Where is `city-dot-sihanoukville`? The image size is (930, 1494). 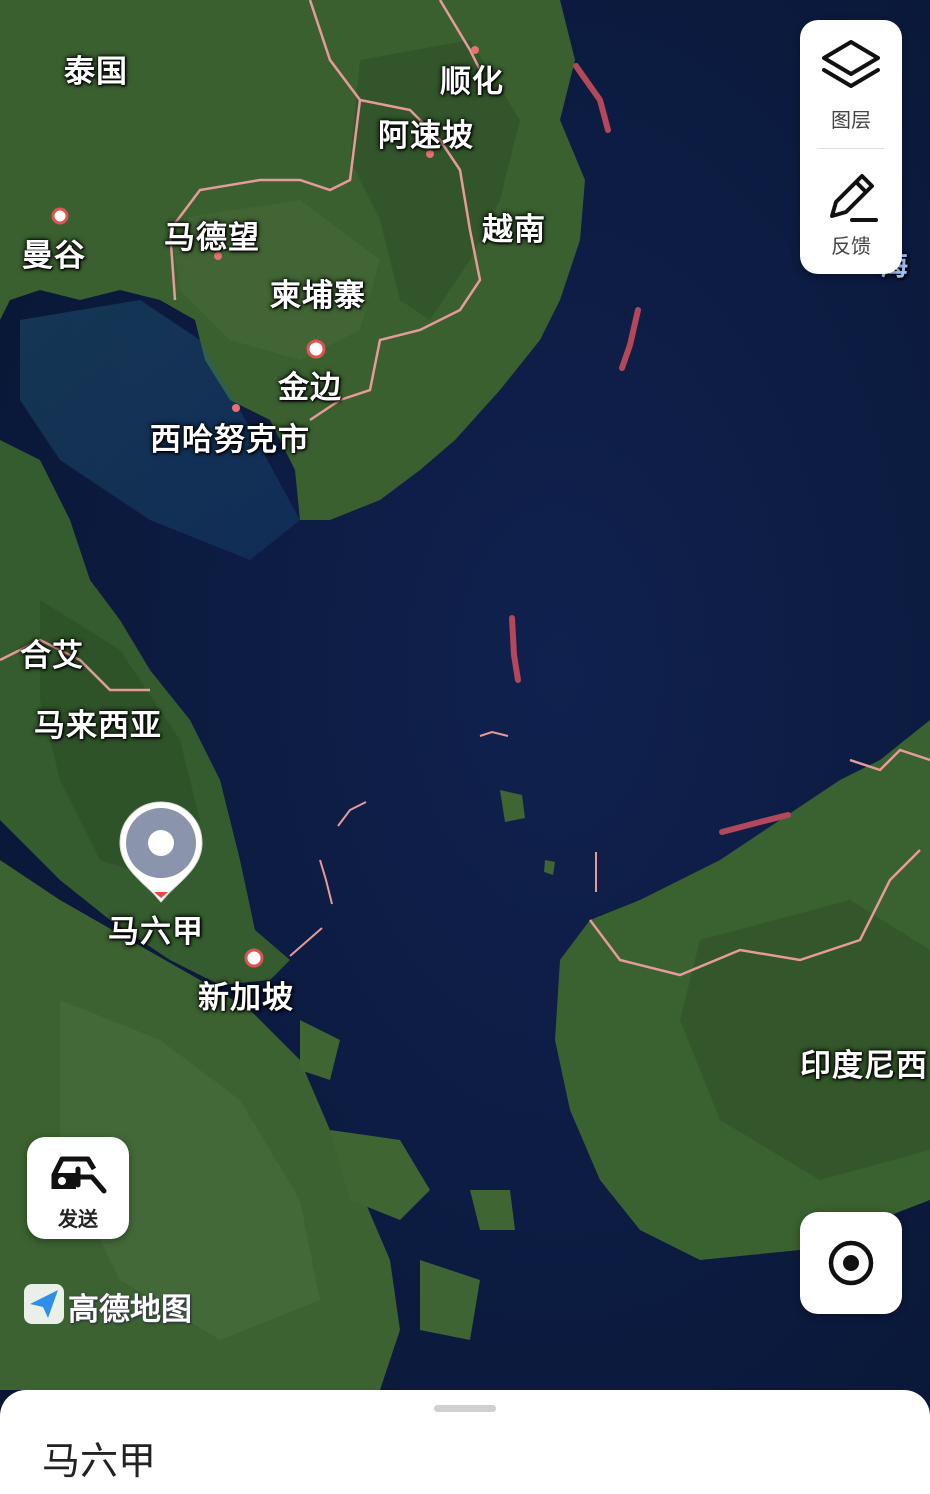 city-dot-sihanoukville is located at coordinates (236, 408).